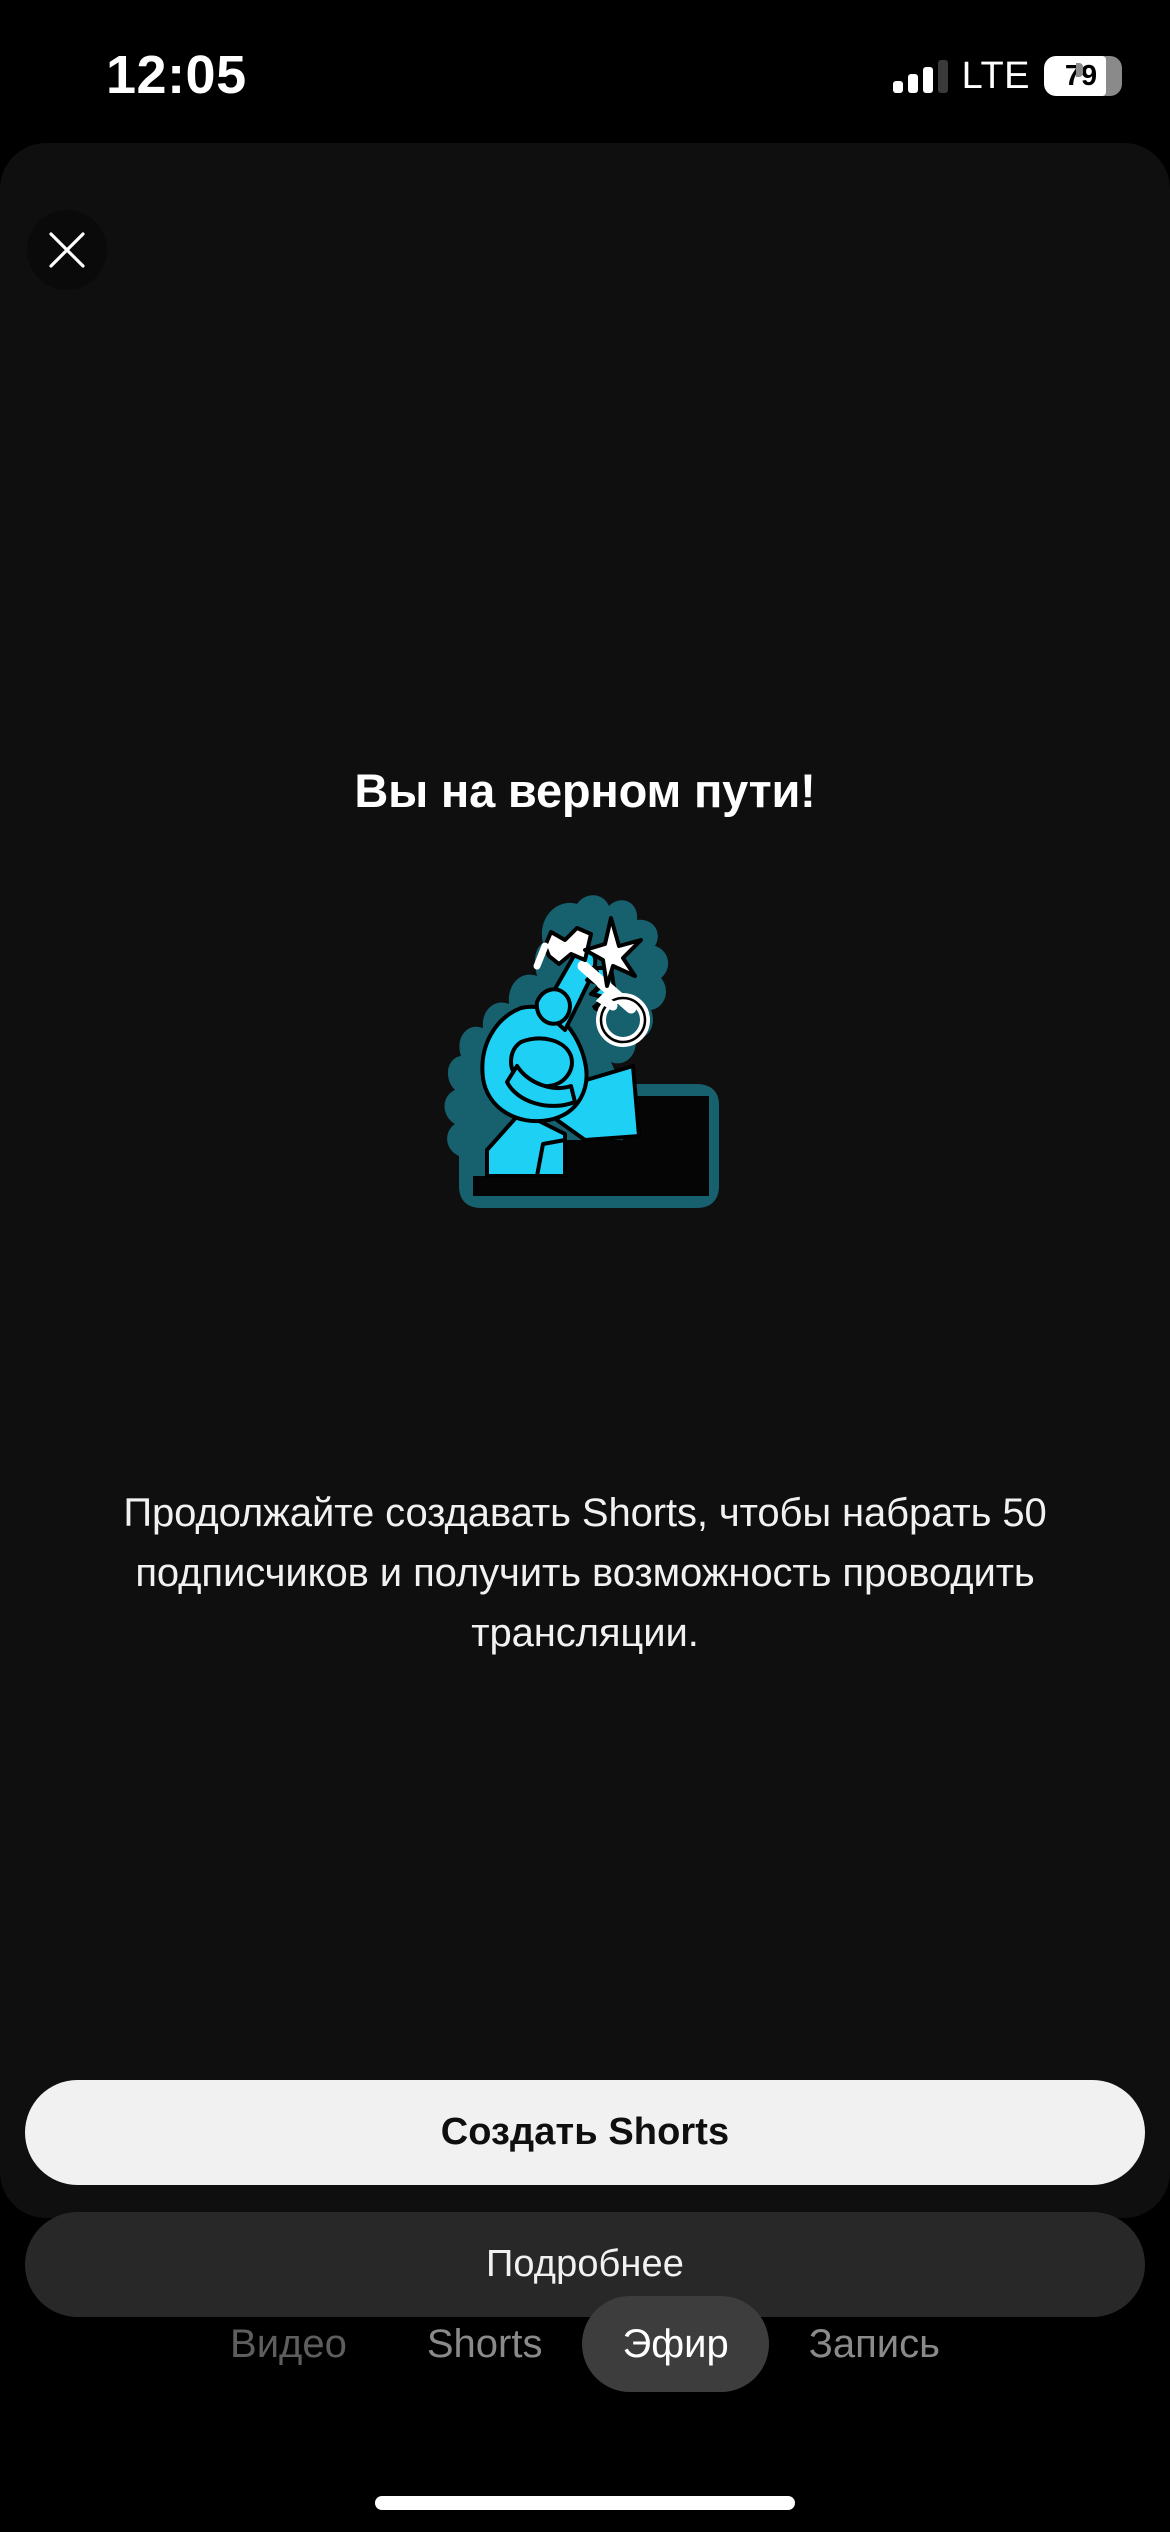 The image size is (1170, 2532). I want to click on mode-tab-shorts: Shorts, so click(485, 2344).